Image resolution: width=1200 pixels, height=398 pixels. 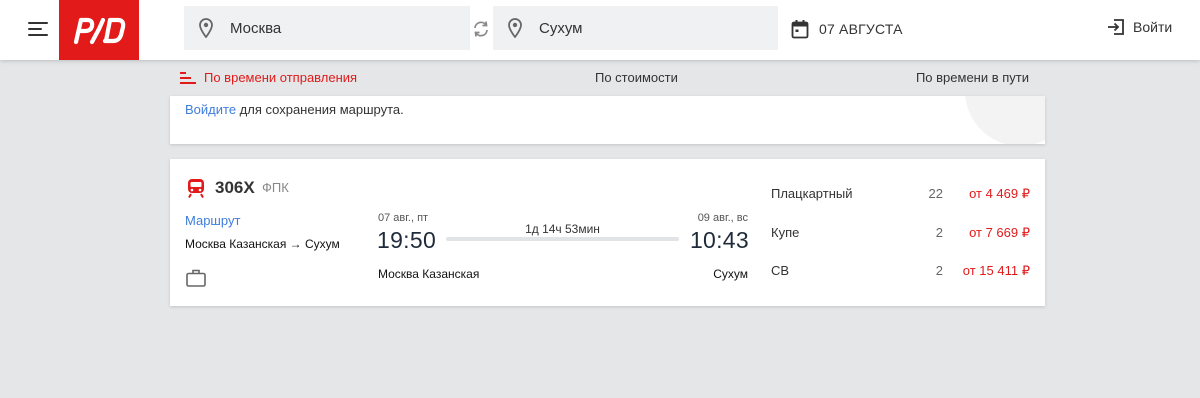 I want to click on save-route-banner: Войдите для сохранения маршрута., so click(x=607, y=120).